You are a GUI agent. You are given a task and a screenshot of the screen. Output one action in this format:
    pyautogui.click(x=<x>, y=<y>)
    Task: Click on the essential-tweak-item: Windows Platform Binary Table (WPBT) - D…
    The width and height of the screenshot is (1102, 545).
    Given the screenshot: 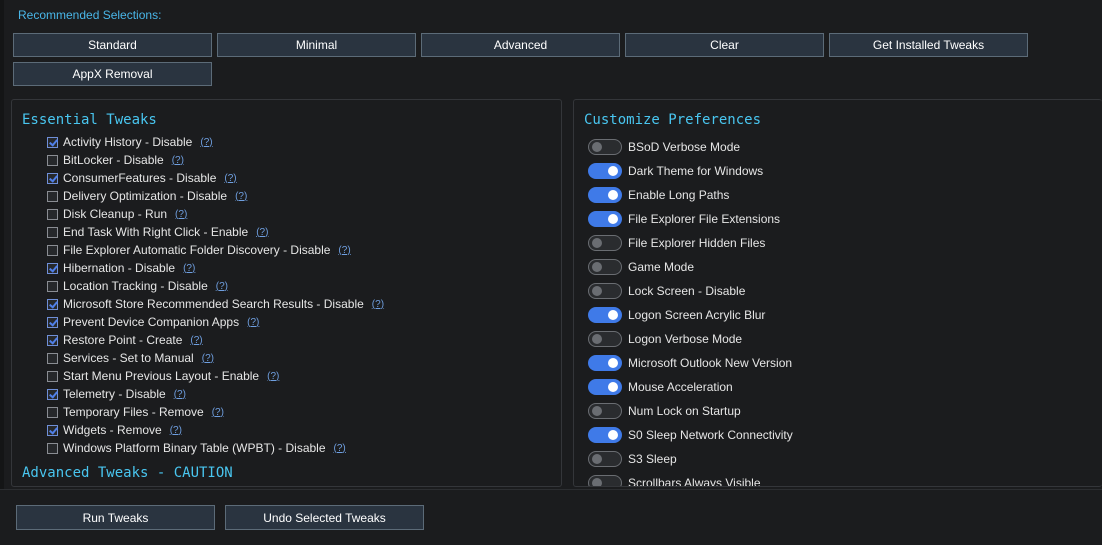 What is the action you would take?
    pyautogui.click(x=196, y=448)
    